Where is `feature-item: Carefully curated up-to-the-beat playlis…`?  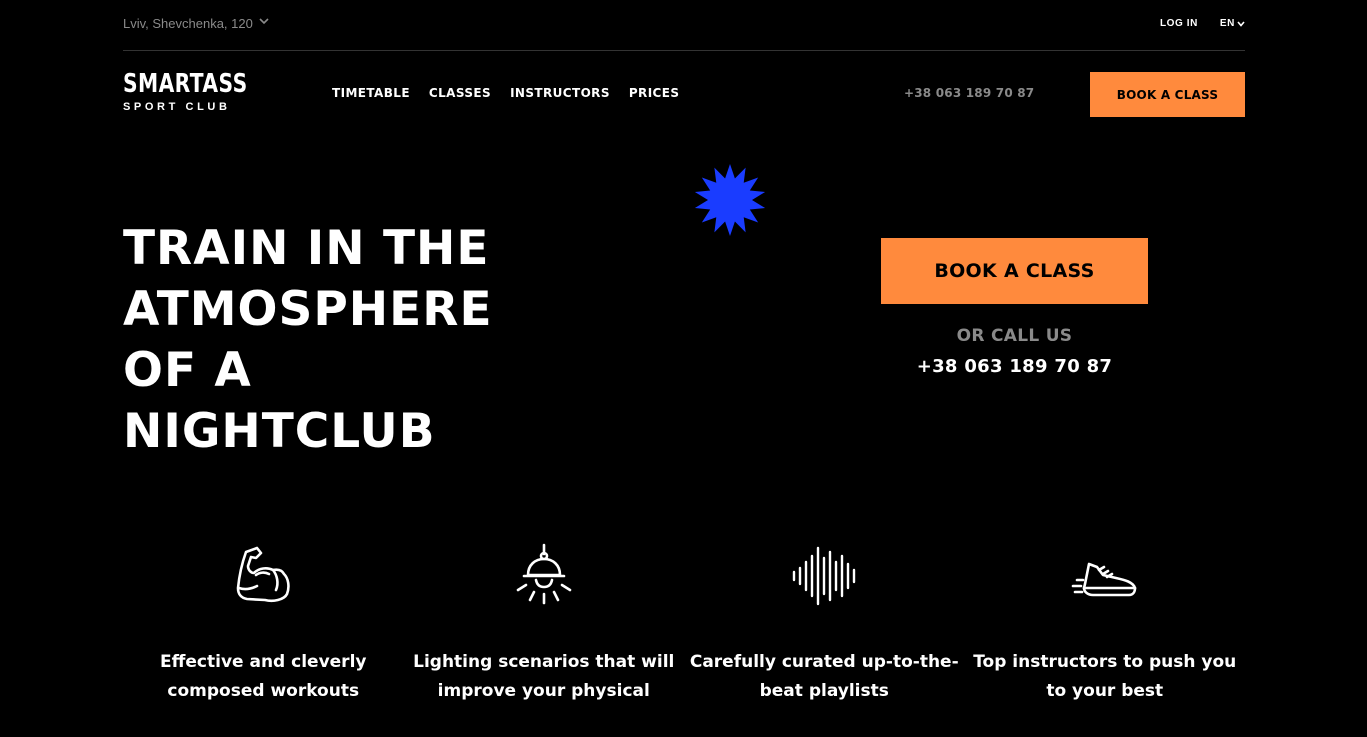
feature-item: Carefully curated up-to-the-beat playlis… is located at coordinates (824, 623).